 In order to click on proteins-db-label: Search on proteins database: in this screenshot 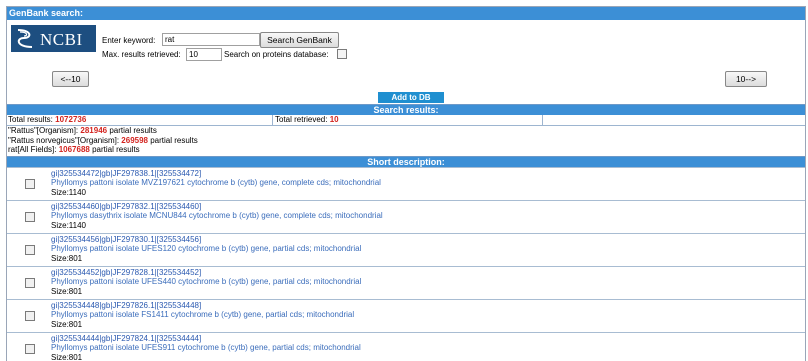, I will do `click(276, 54)`.